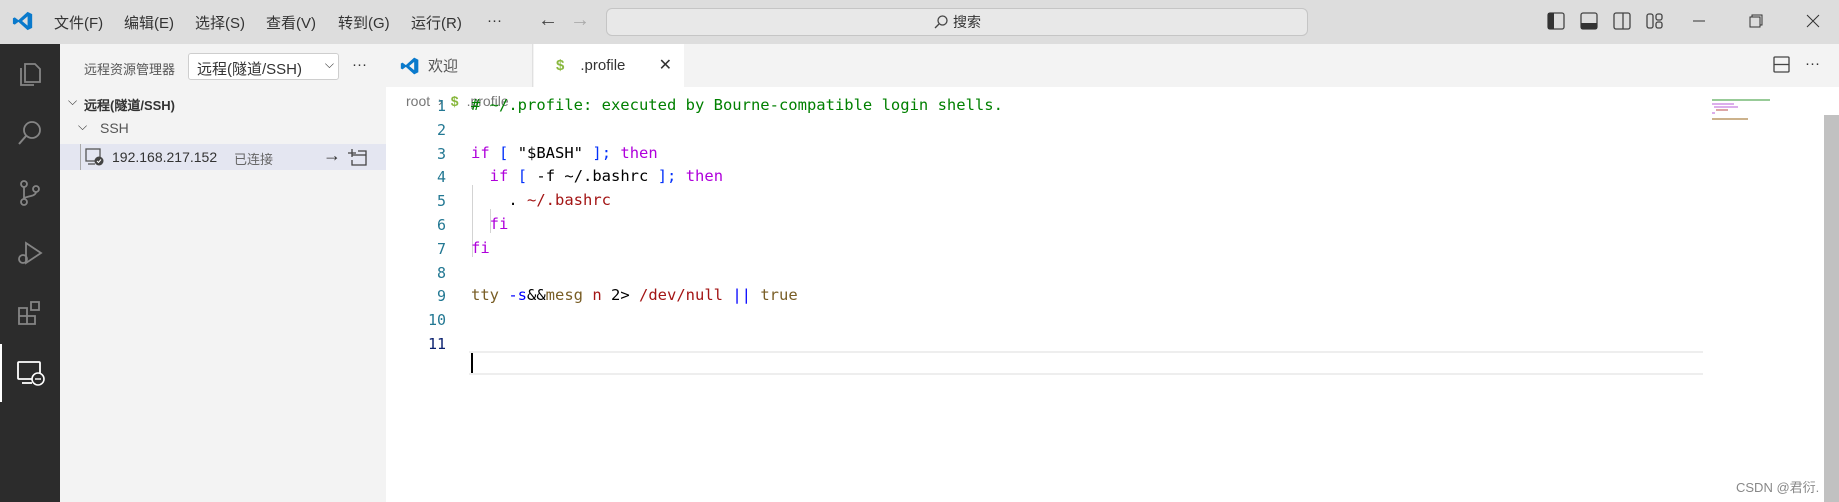 The width and height of the screenshot is (1839, 502). What do you see at coordinates (625, 295) in the screenshot?
I see `code-token: 2>` at bounding box center [625, 295].